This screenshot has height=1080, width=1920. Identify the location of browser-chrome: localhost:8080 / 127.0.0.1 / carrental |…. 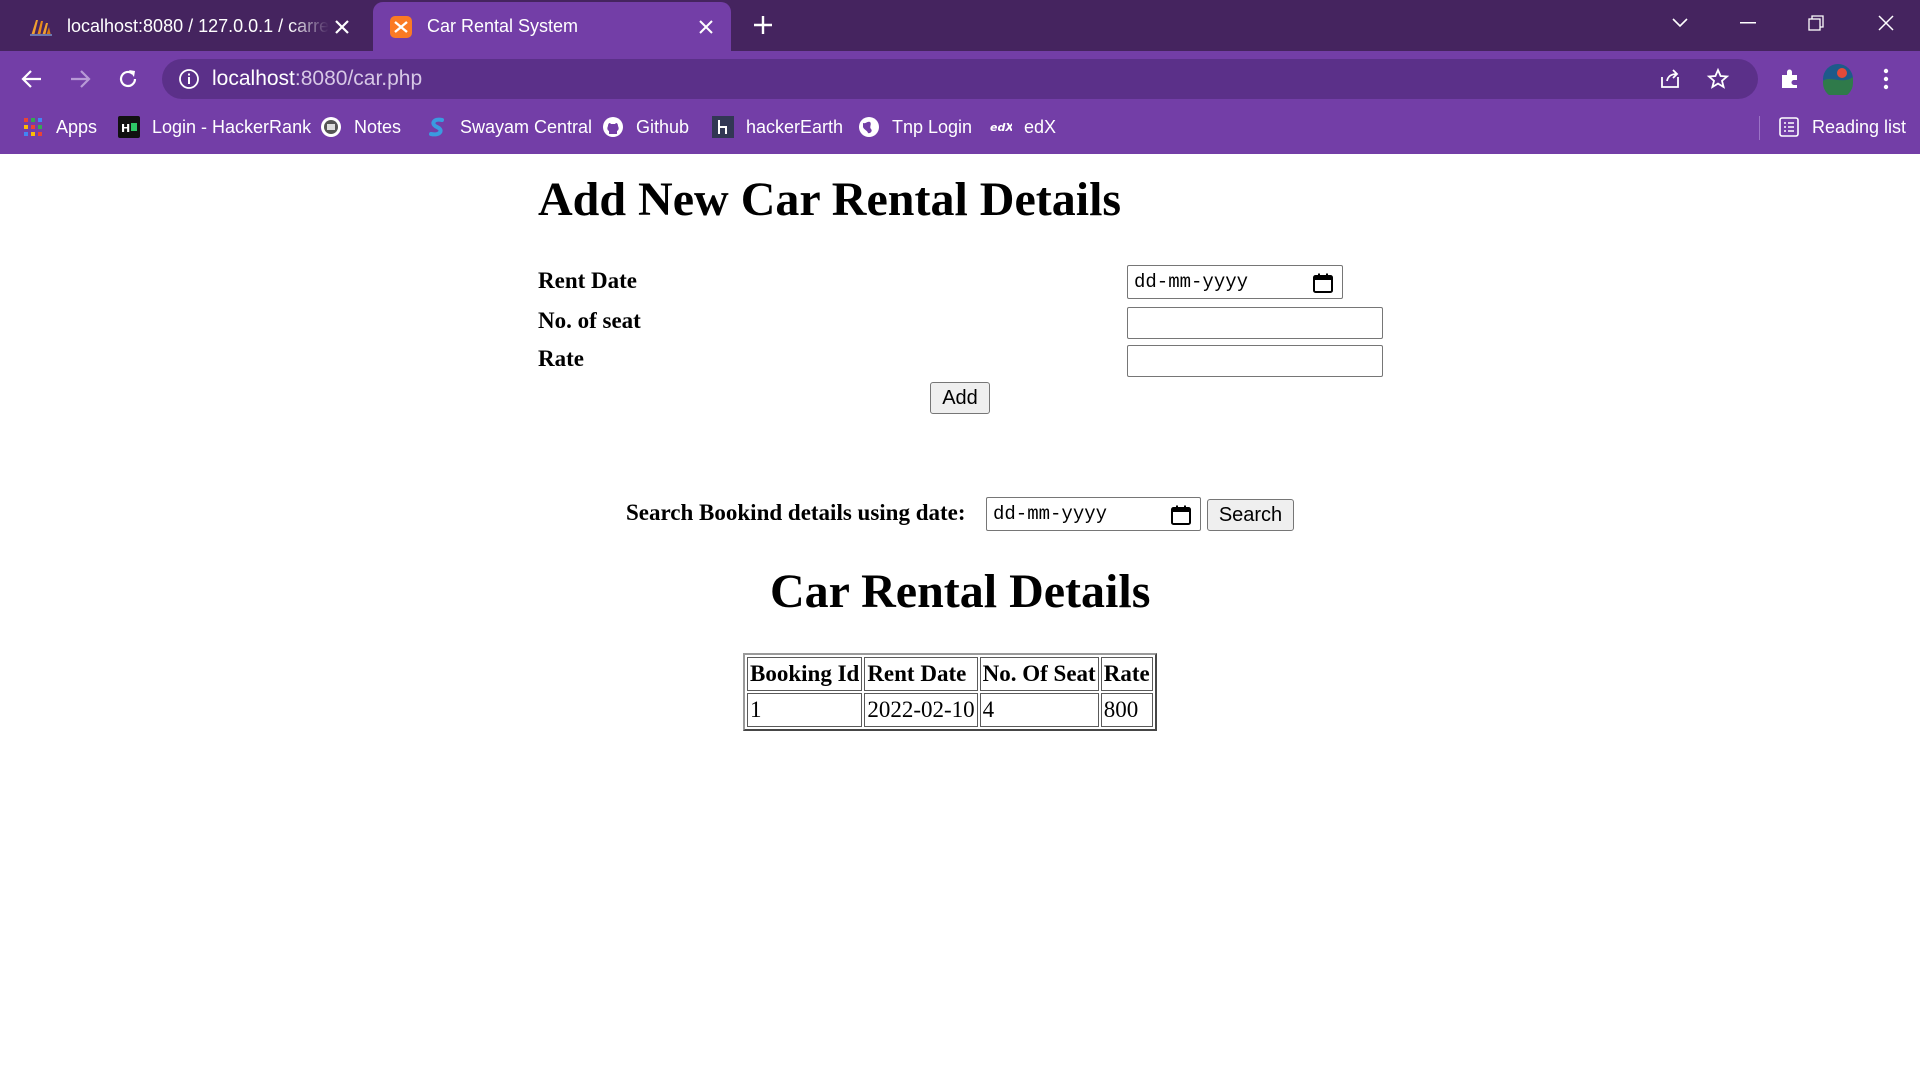
(960, 77).